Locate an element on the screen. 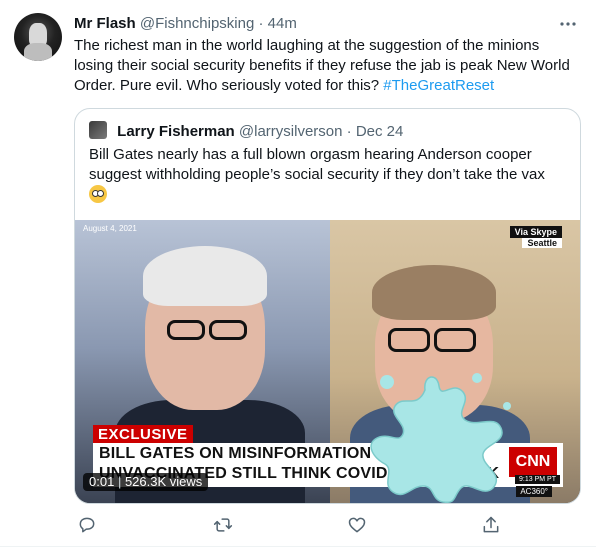 This screenshot has width=596, height=547. quote-author-name: Larry Fisherman is located at coordinates (176, 131).